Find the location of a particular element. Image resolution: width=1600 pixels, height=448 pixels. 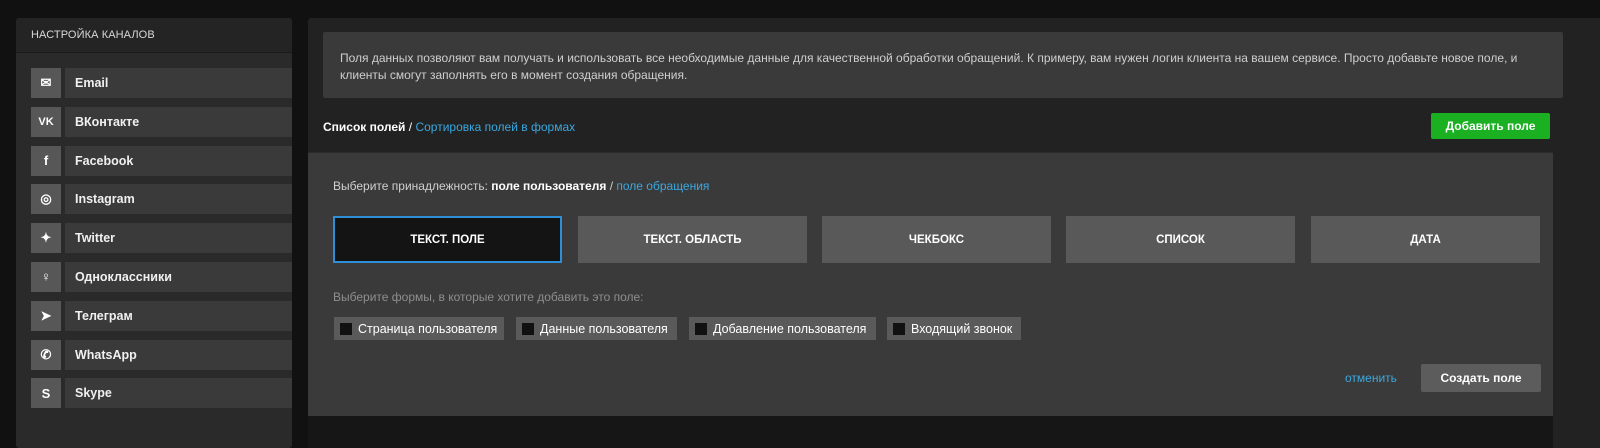

form-option-user-page: Страница пользователя is located at coordinates (419, 328).